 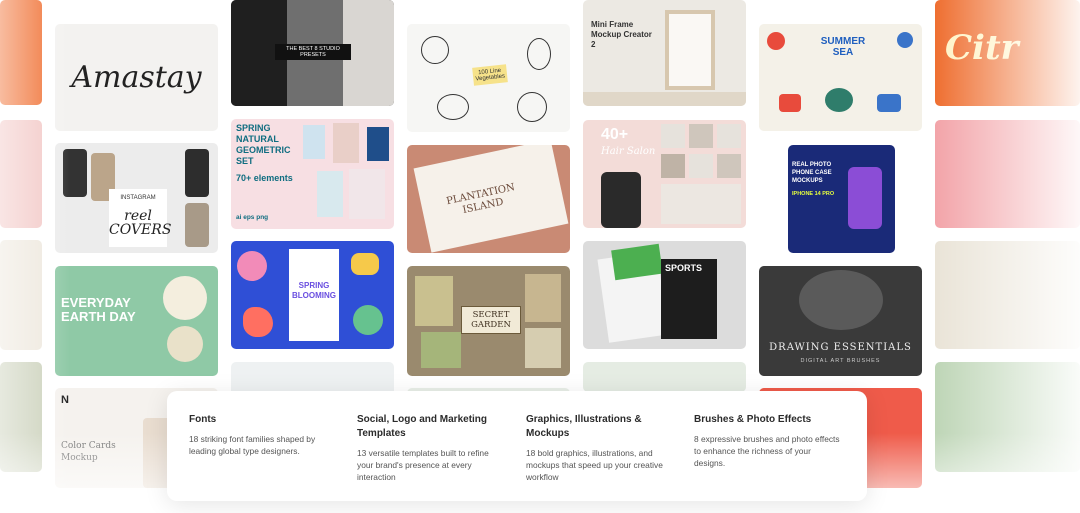 What do you see at coordinates (664, 377) in the screenshot?
I see `tile-botanical` at bounding box center [664, 377].